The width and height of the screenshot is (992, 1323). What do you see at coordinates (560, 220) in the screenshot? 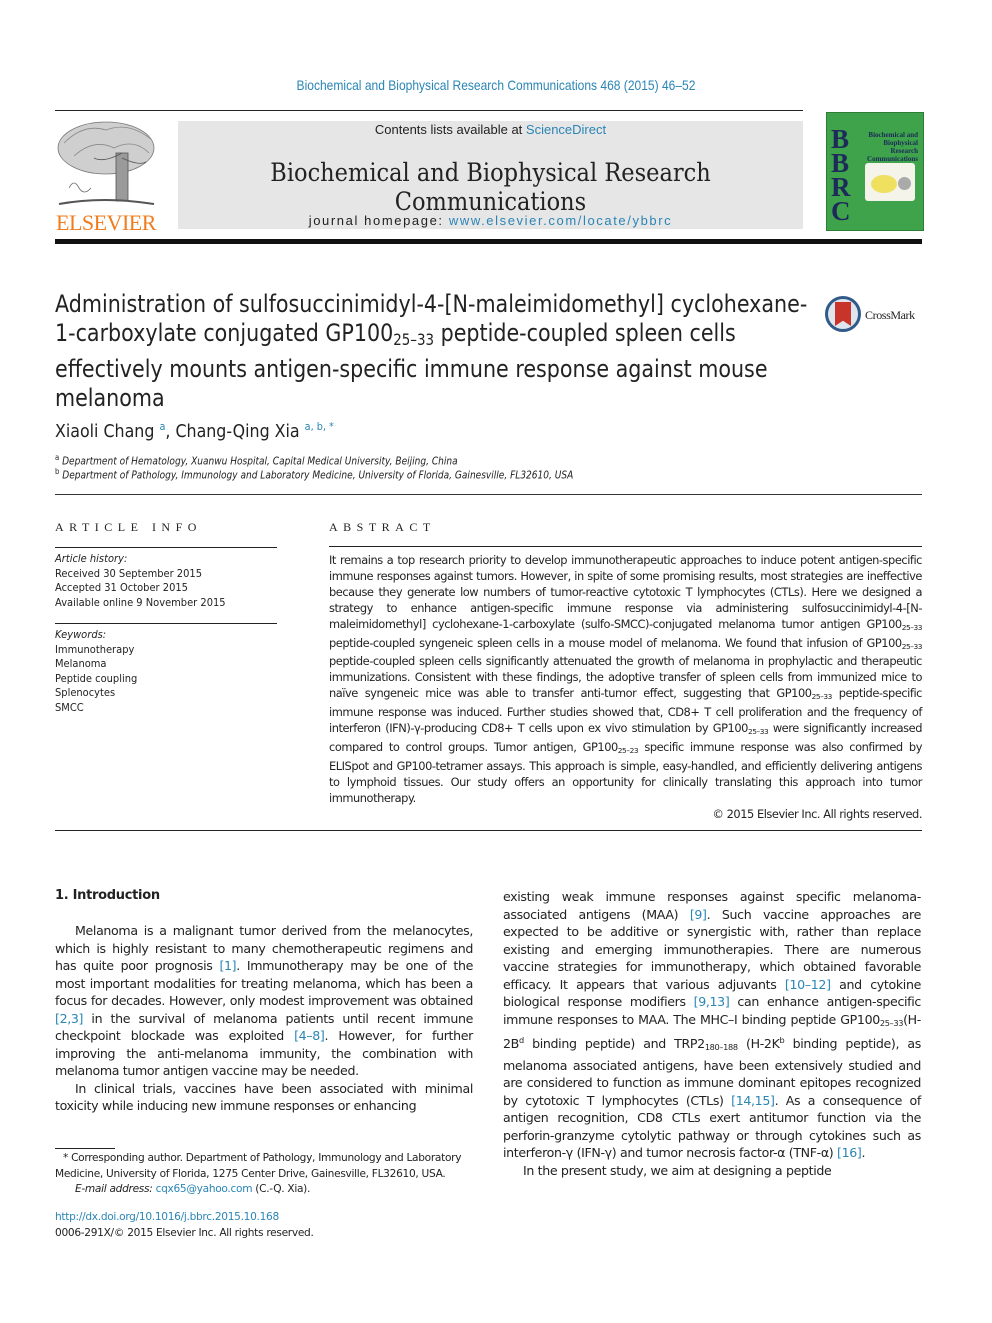
I see `homepage-link: www.elsevier.com/locate/ybbrc` at bounding box center [560, 220].